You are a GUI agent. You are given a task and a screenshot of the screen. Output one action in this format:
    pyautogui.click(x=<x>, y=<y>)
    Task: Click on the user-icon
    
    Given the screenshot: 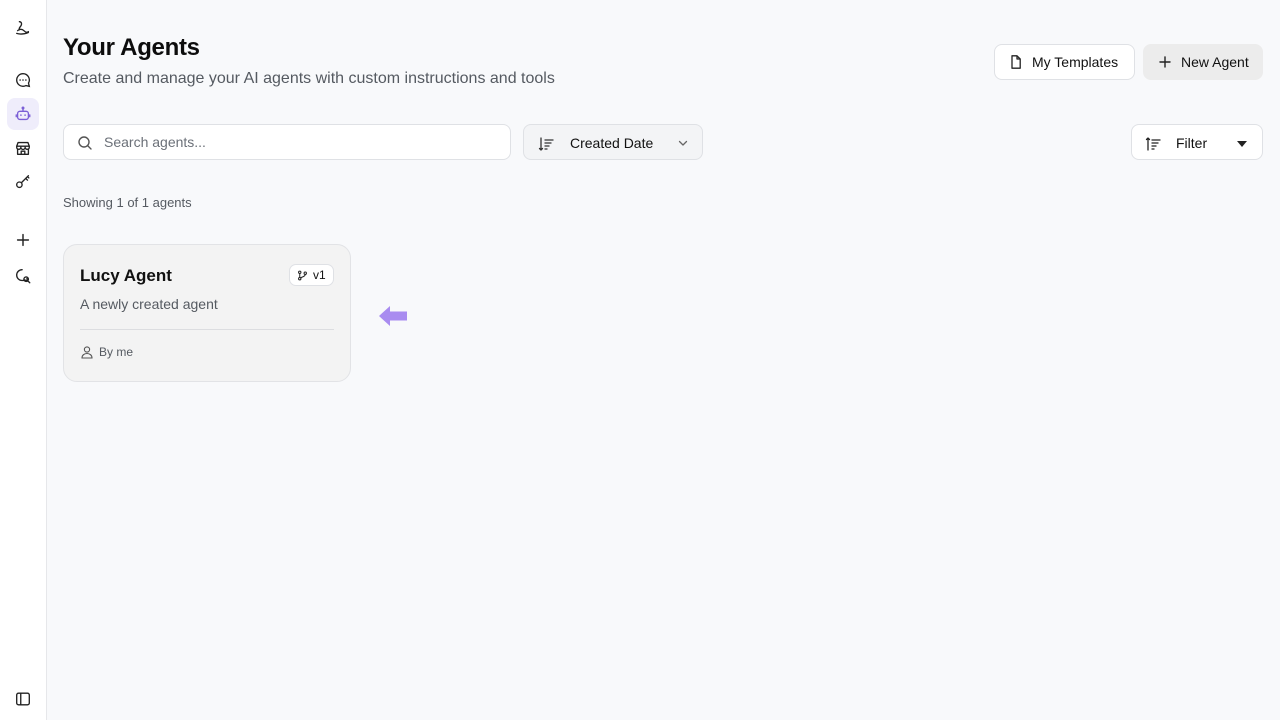 What is the action you would take?
    pyautogui.click(x=87, y=352)
    